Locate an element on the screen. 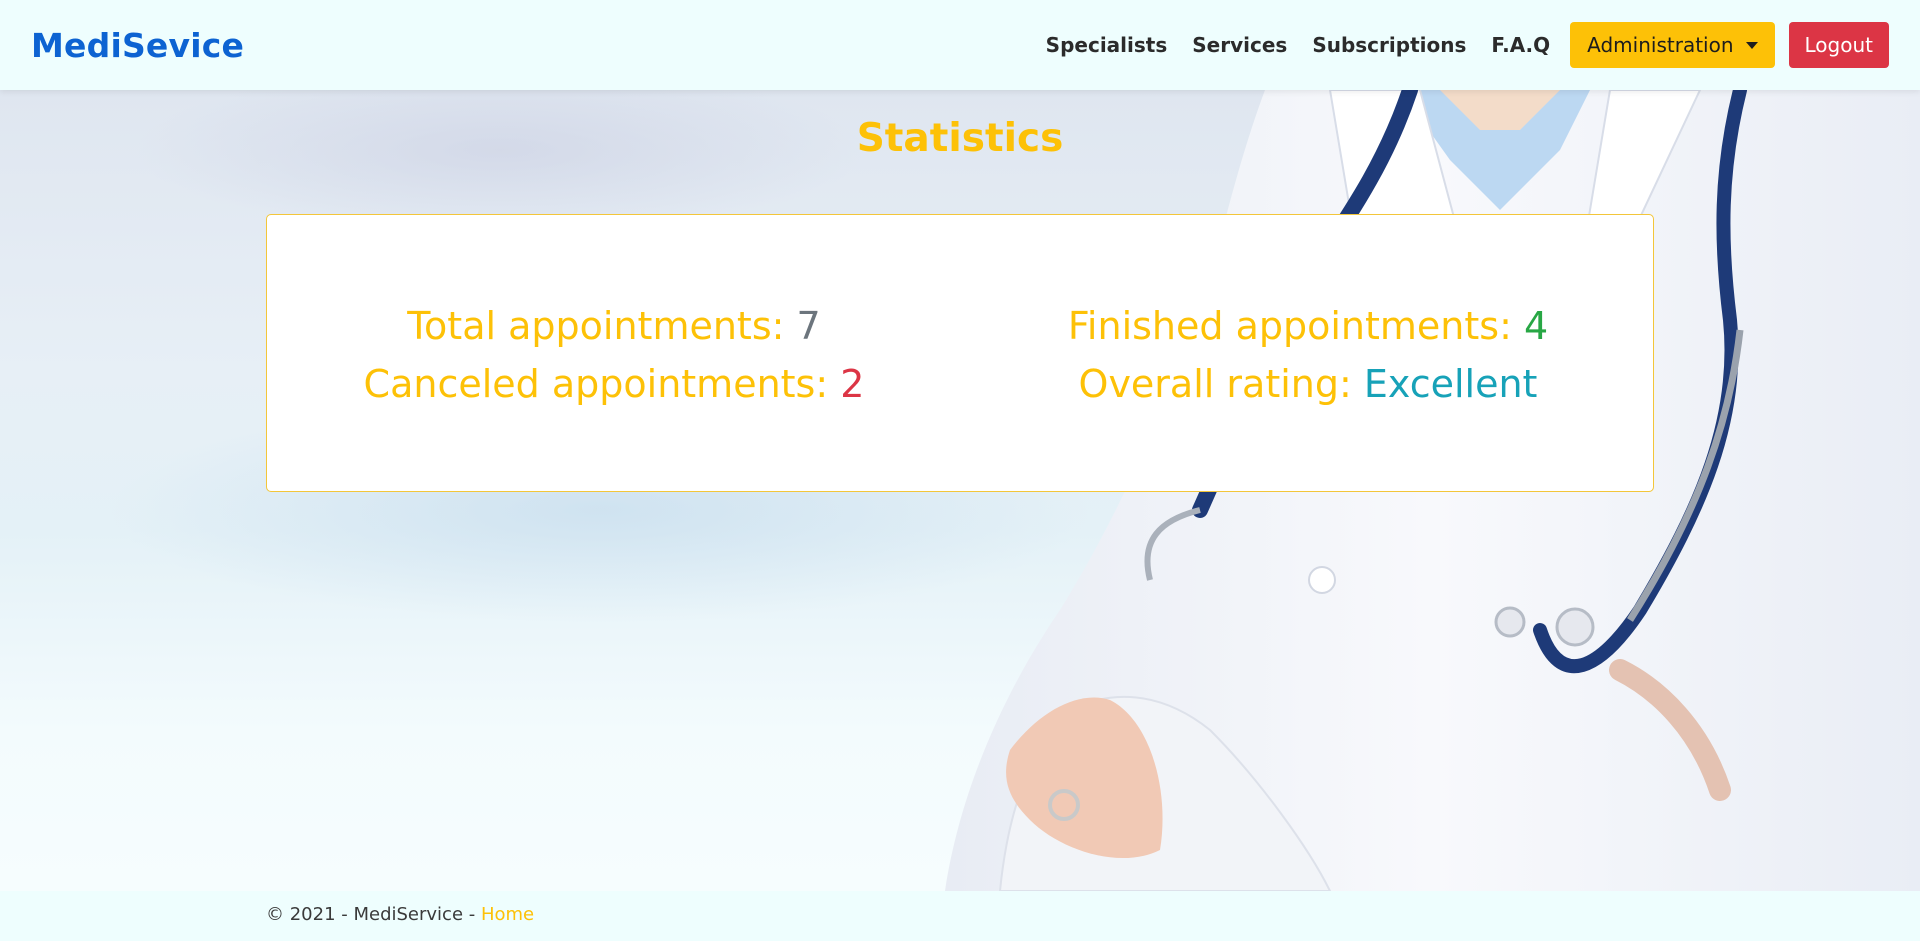  nav-link-services: Services is located at coordinates (1239, 45).